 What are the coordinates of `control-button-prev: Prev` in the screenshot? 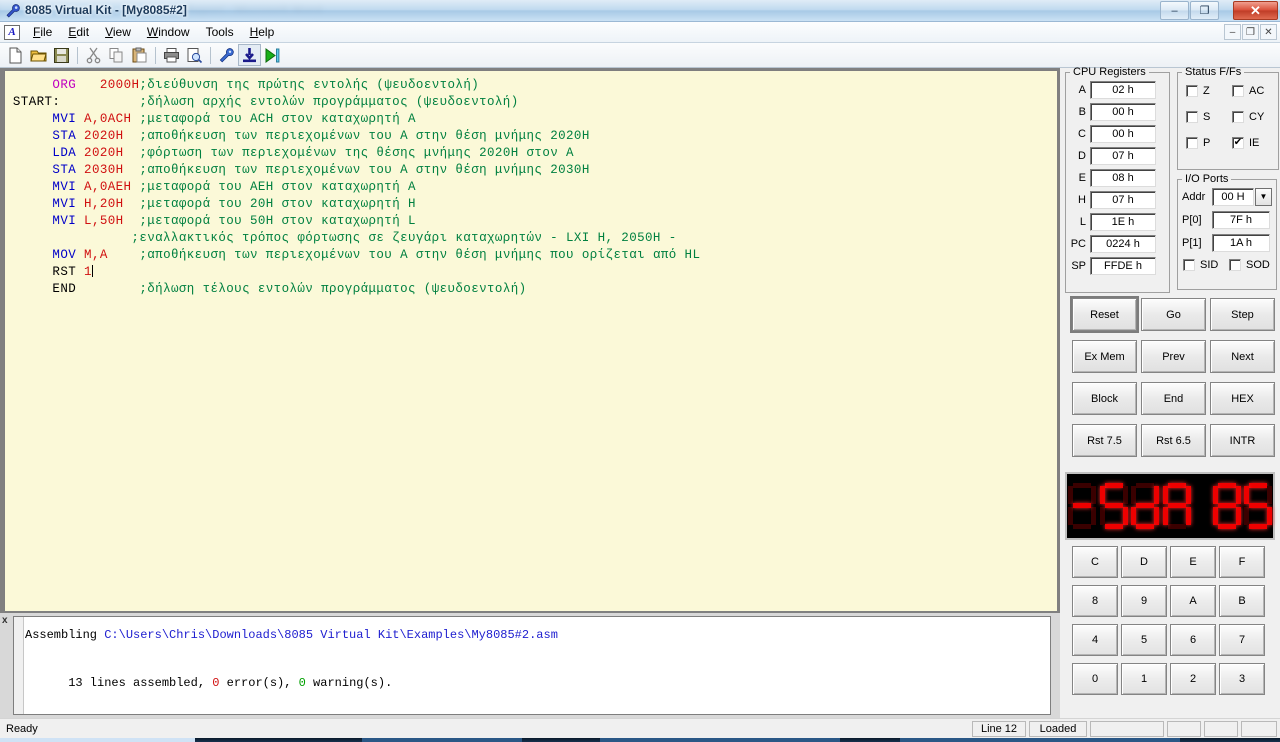 It's located at (1173, 356).